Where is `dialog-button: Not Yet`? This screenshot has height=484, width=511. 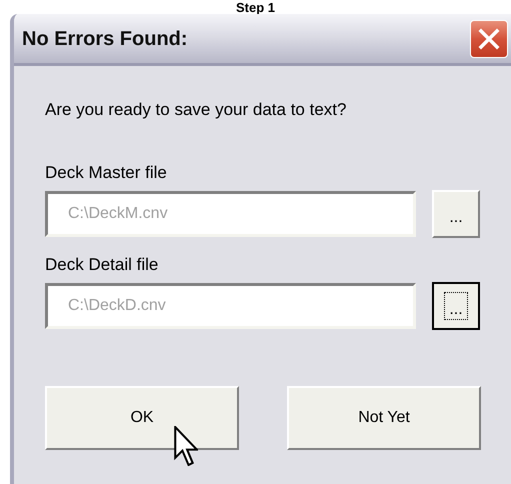
dialog-button: Not Yet is located at coordinates (384, 418).